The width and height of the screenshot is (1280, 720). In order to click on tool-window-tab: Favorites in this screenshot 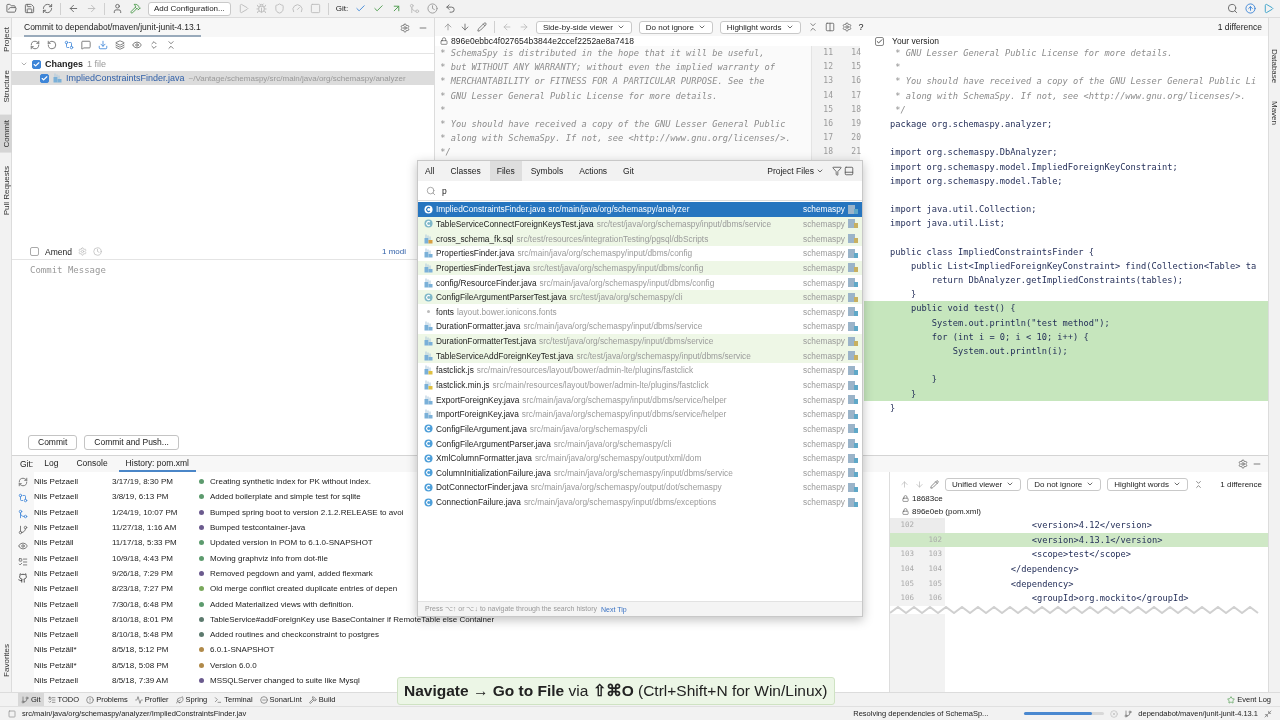, I will do `click(6, 660)`.